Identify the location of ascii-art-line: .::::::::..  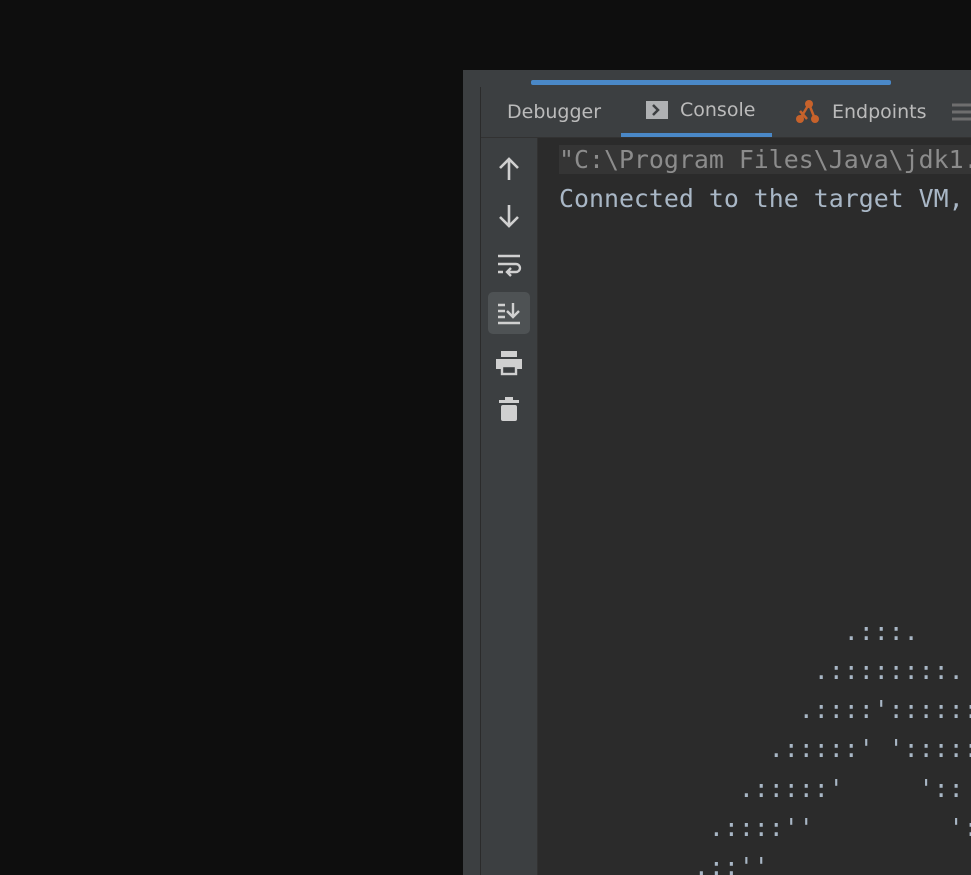
(761, 670).